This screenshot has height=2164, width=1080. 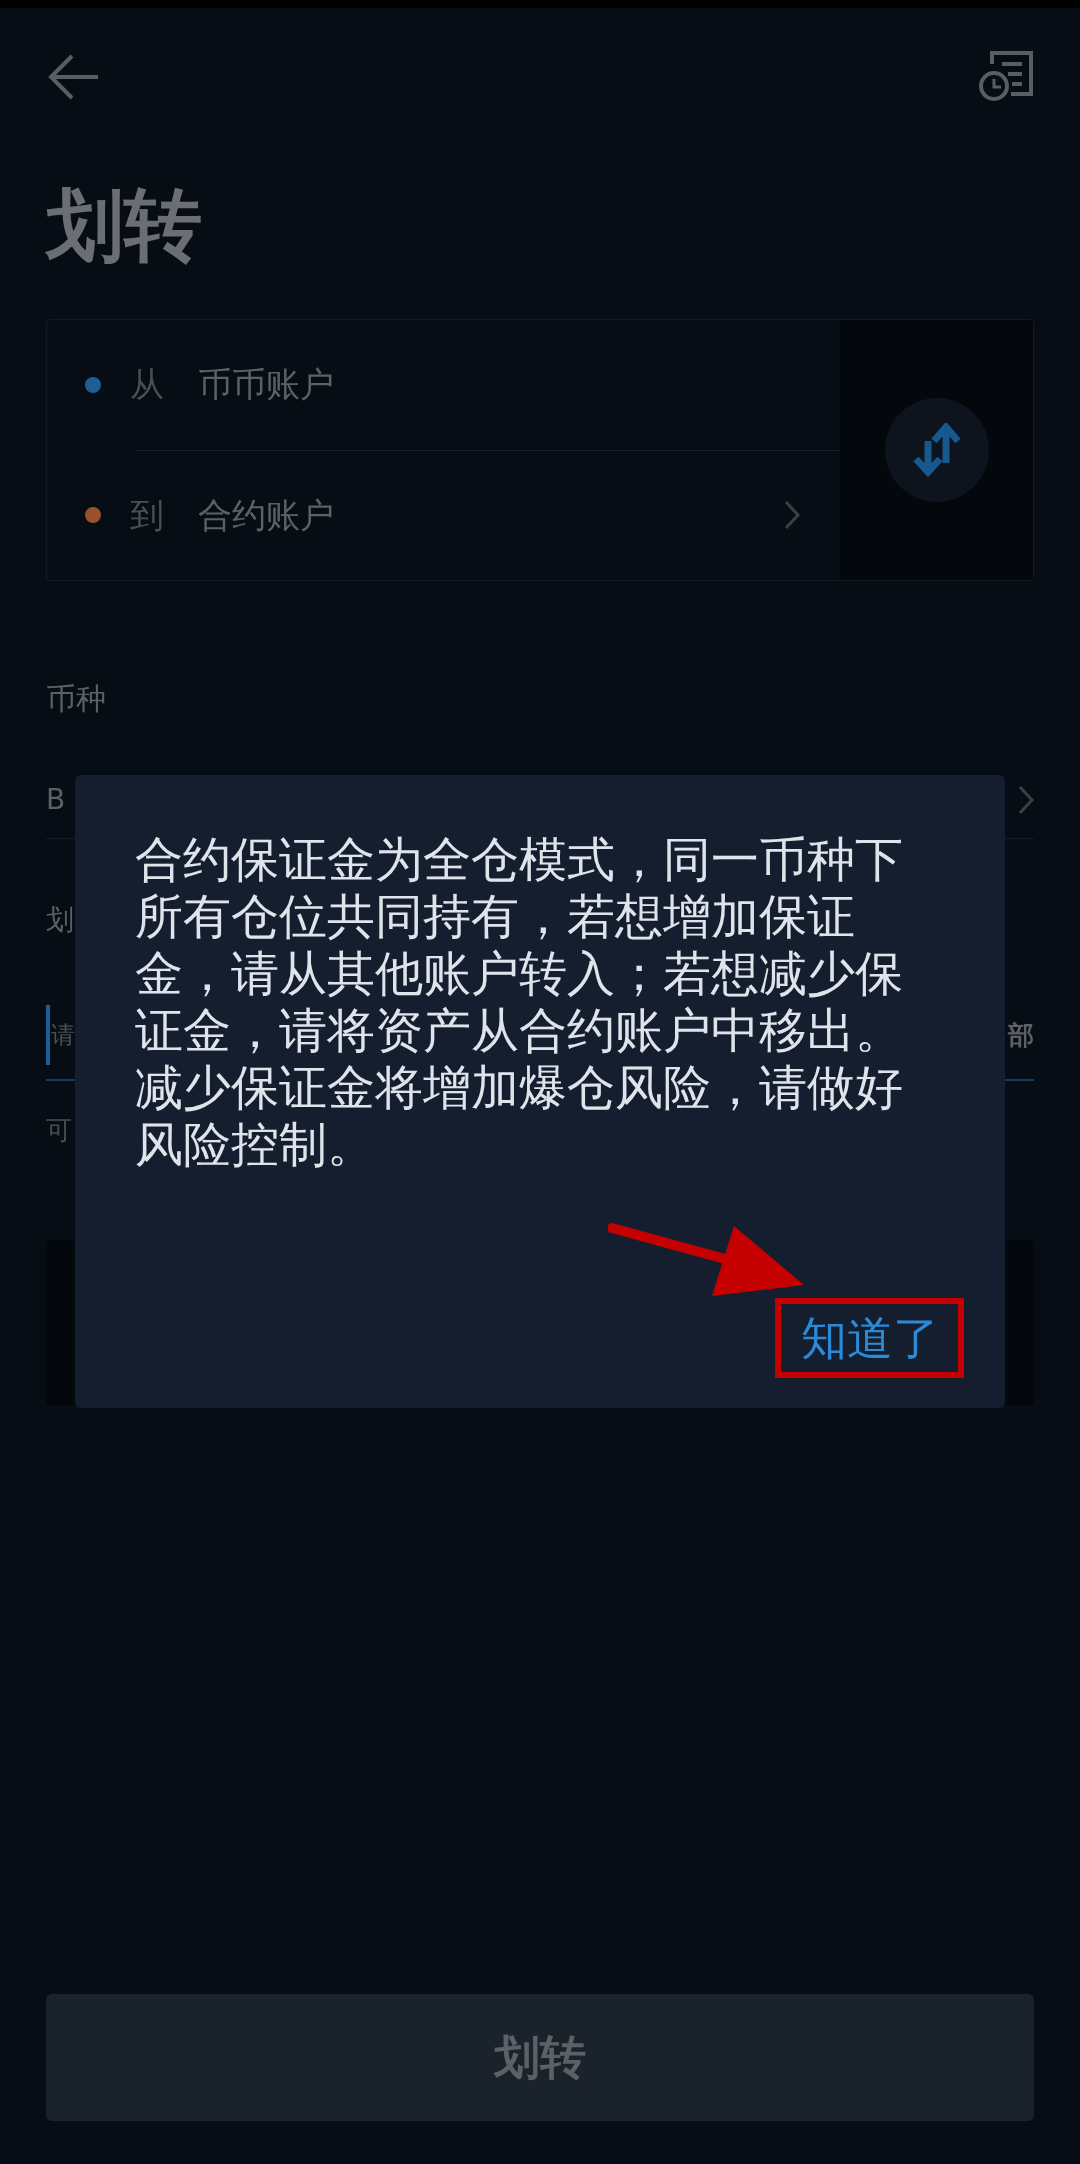 What do you see at coordinates (76, 699) in the screenshot?
I see `coin-label: 币种` at bounding box center [76, 699].